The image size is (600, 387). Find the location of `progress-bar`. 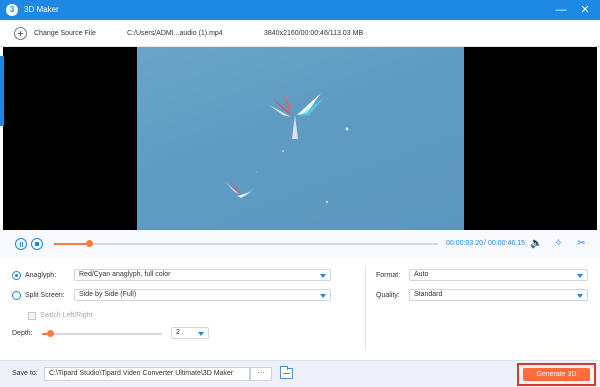

progress-bar is located at coordinates (246, 243).